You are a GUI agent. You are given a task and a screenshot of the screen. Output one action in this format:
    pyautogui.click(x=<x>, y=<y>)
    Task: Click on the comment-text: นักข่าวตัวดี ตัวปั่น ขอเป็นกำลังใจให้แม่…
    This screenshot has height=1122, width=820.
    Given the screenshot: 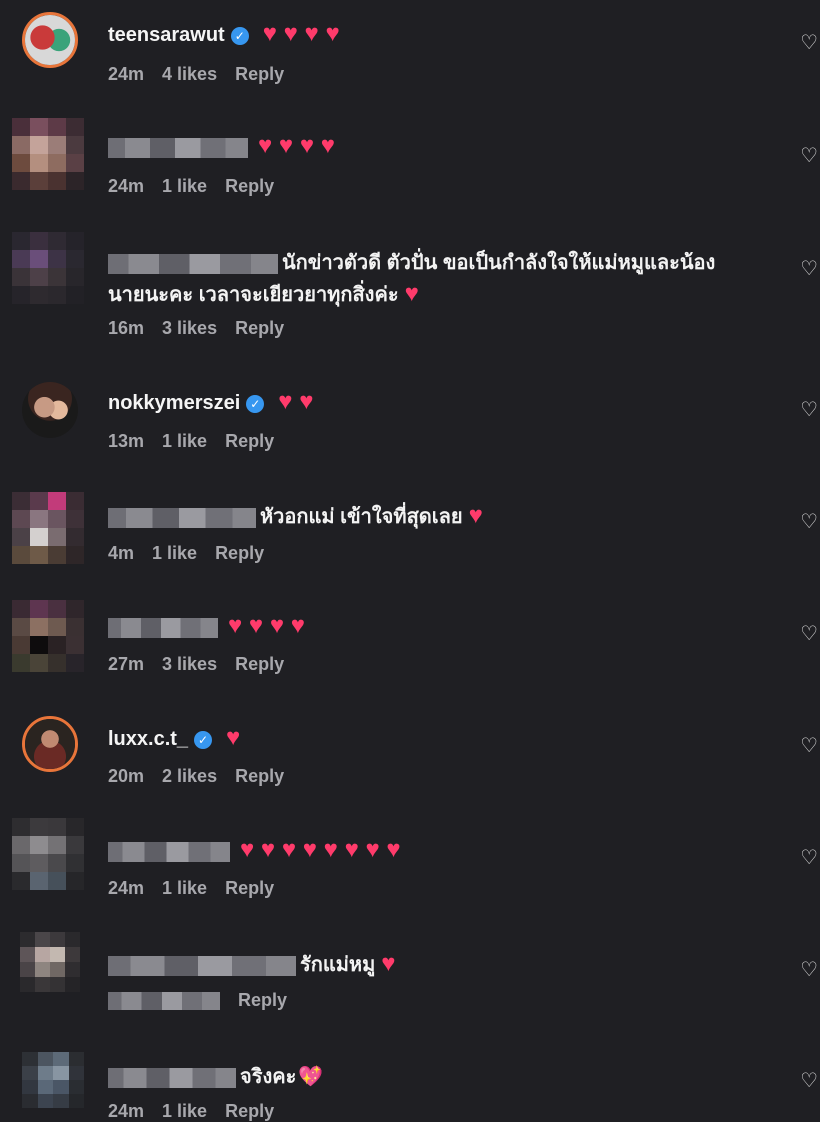 What is the action you would take?
    pyautogui.click(x=499, y=263)
    